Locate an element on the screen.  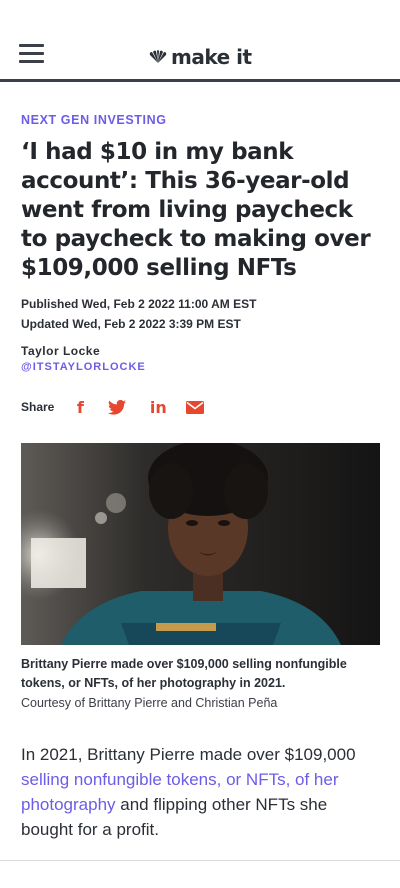
author-name: Taylor Locke is located at coordinates (60, 351).